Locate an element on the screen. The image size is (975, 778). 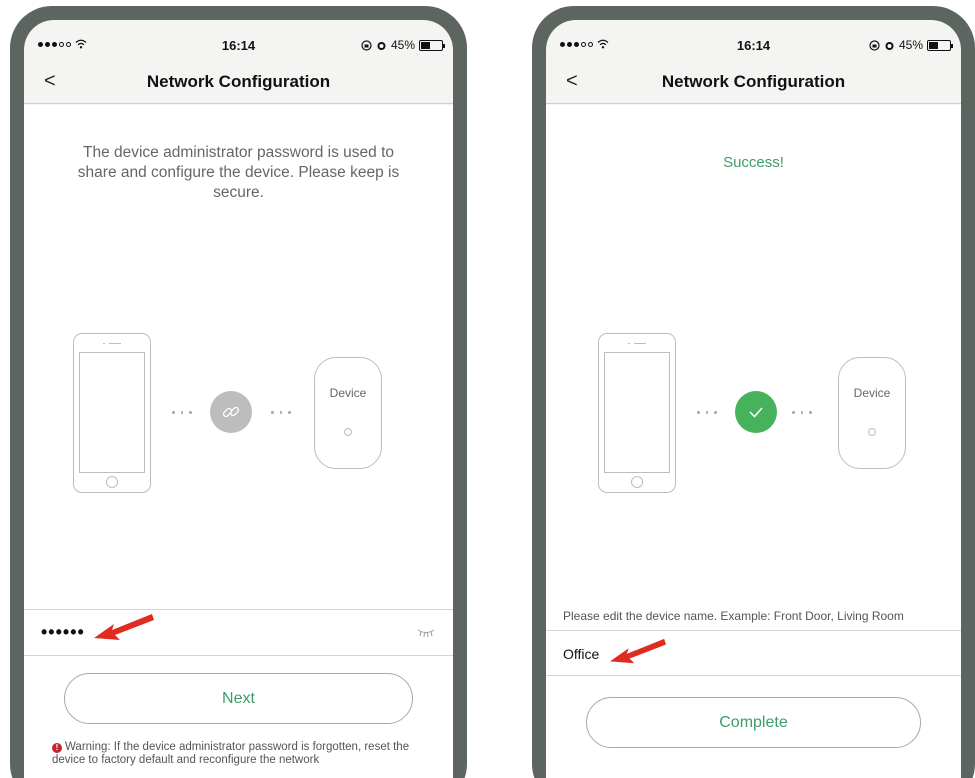
eye-closed-icon is located at coordinates (426, 633).